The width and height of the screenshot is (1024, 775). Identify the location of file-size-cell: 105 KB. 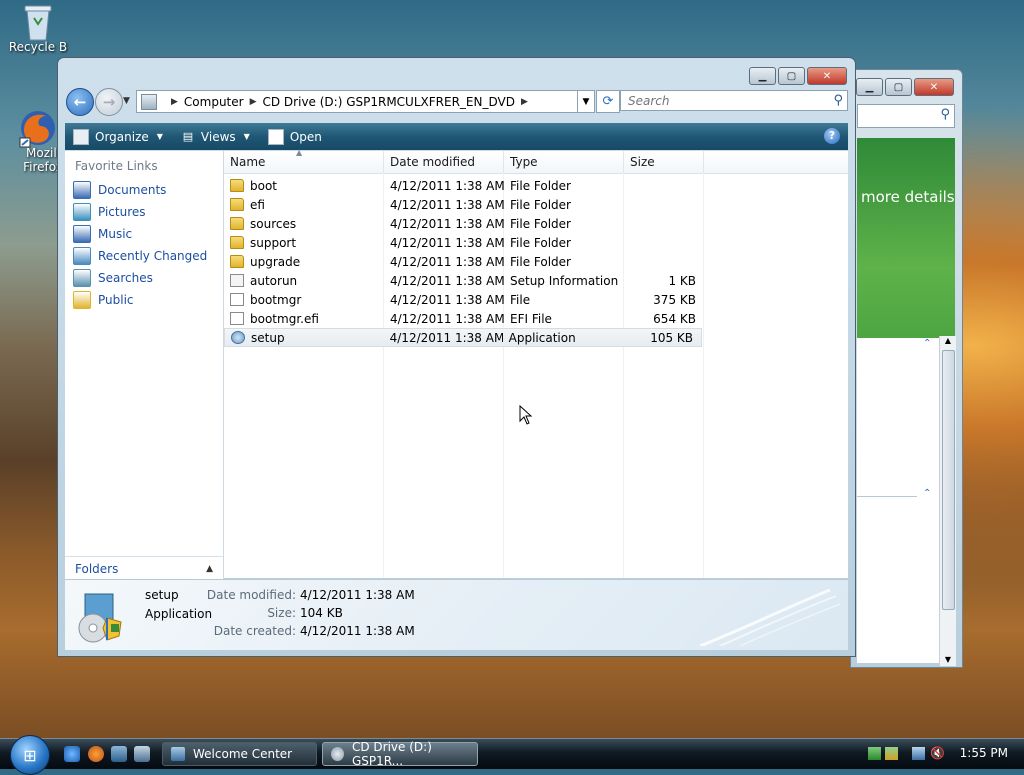
(672, 337).